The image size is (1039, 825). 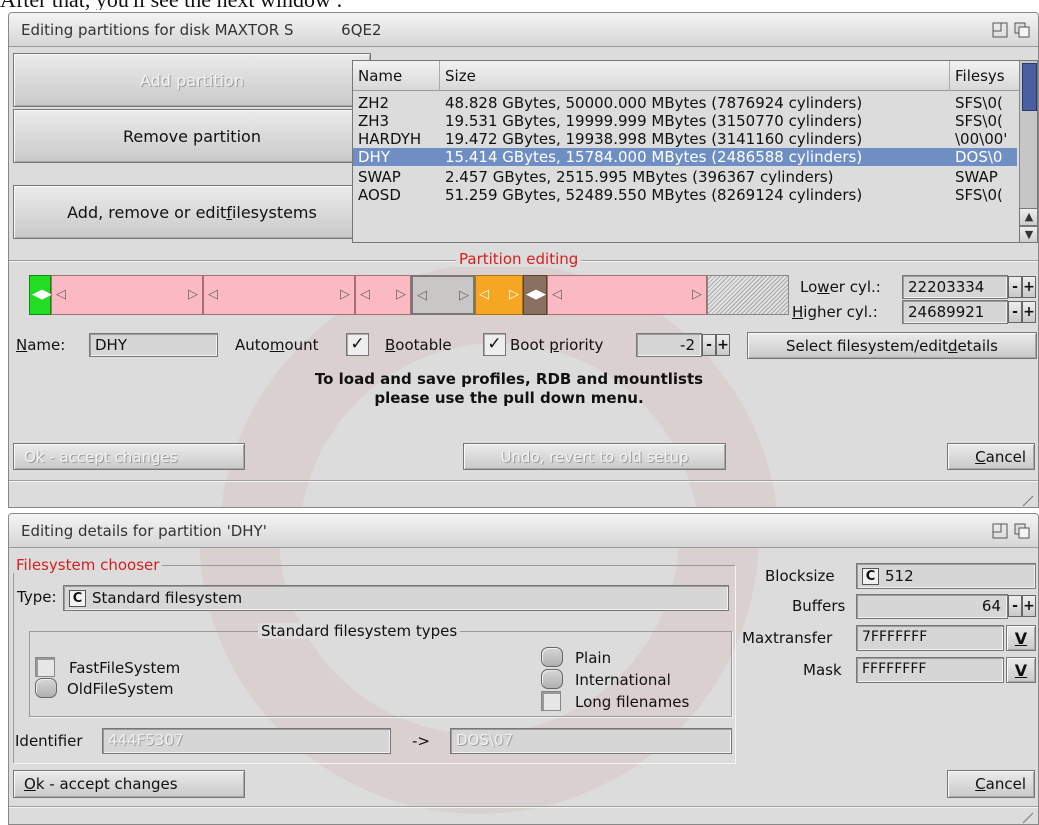 I want to click on select-fs-label-post: etails, so click(x=977, y=345).